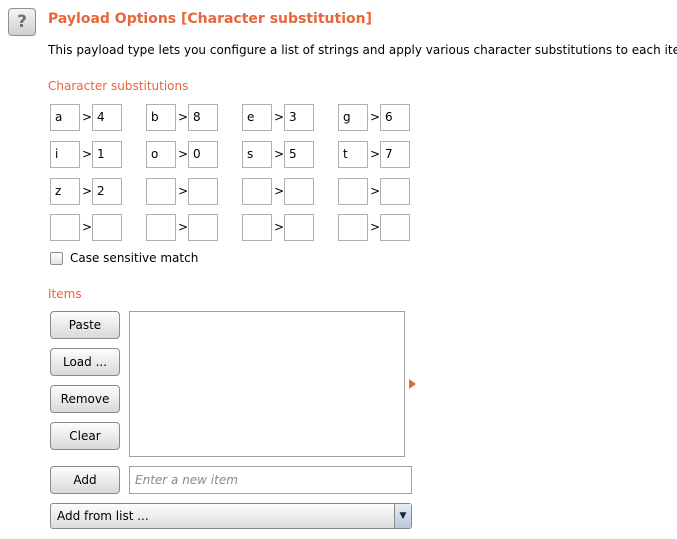 The height and width of the screenshot is (539, 677). I want to click on substitution-from-field: a, so click(65, 117).